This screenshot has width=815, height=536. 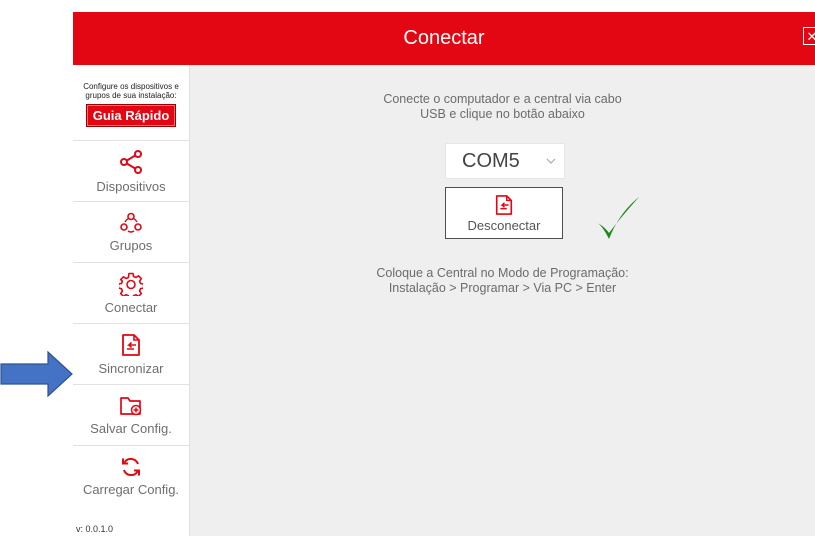 I want to click on close-button: ✕, so click(x=809, y=36).